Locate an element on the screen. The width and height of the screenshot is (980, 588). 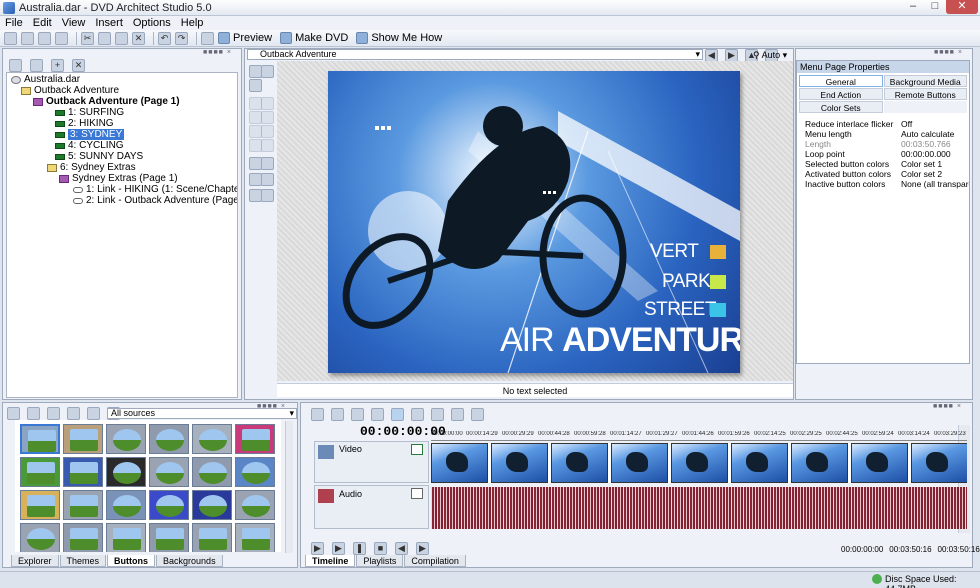
menu-help: Help is located at coordinates (192, 23).